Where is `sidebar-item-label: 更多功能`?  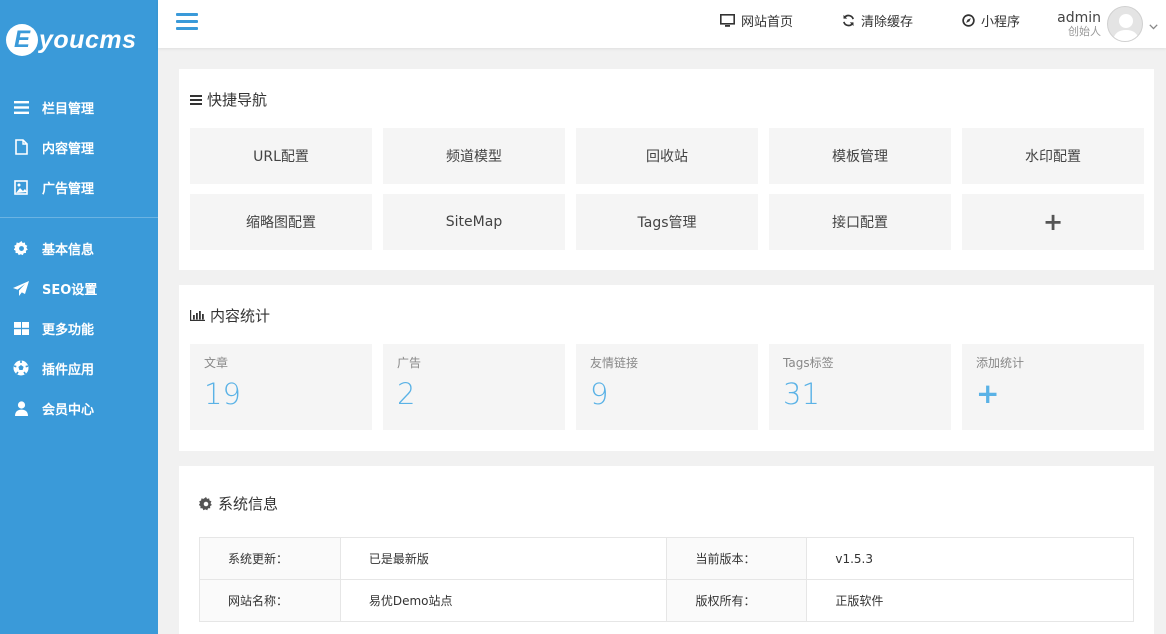 sidebar-item-label: 更多功能 is located at coordinates (68, 330).